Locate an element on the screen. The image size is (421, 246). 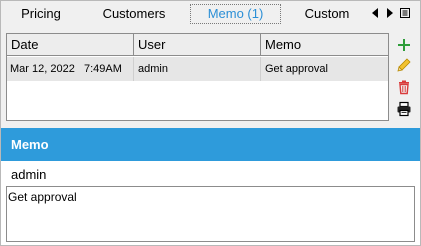
pencil-icon is located at coordinates (404, 65).